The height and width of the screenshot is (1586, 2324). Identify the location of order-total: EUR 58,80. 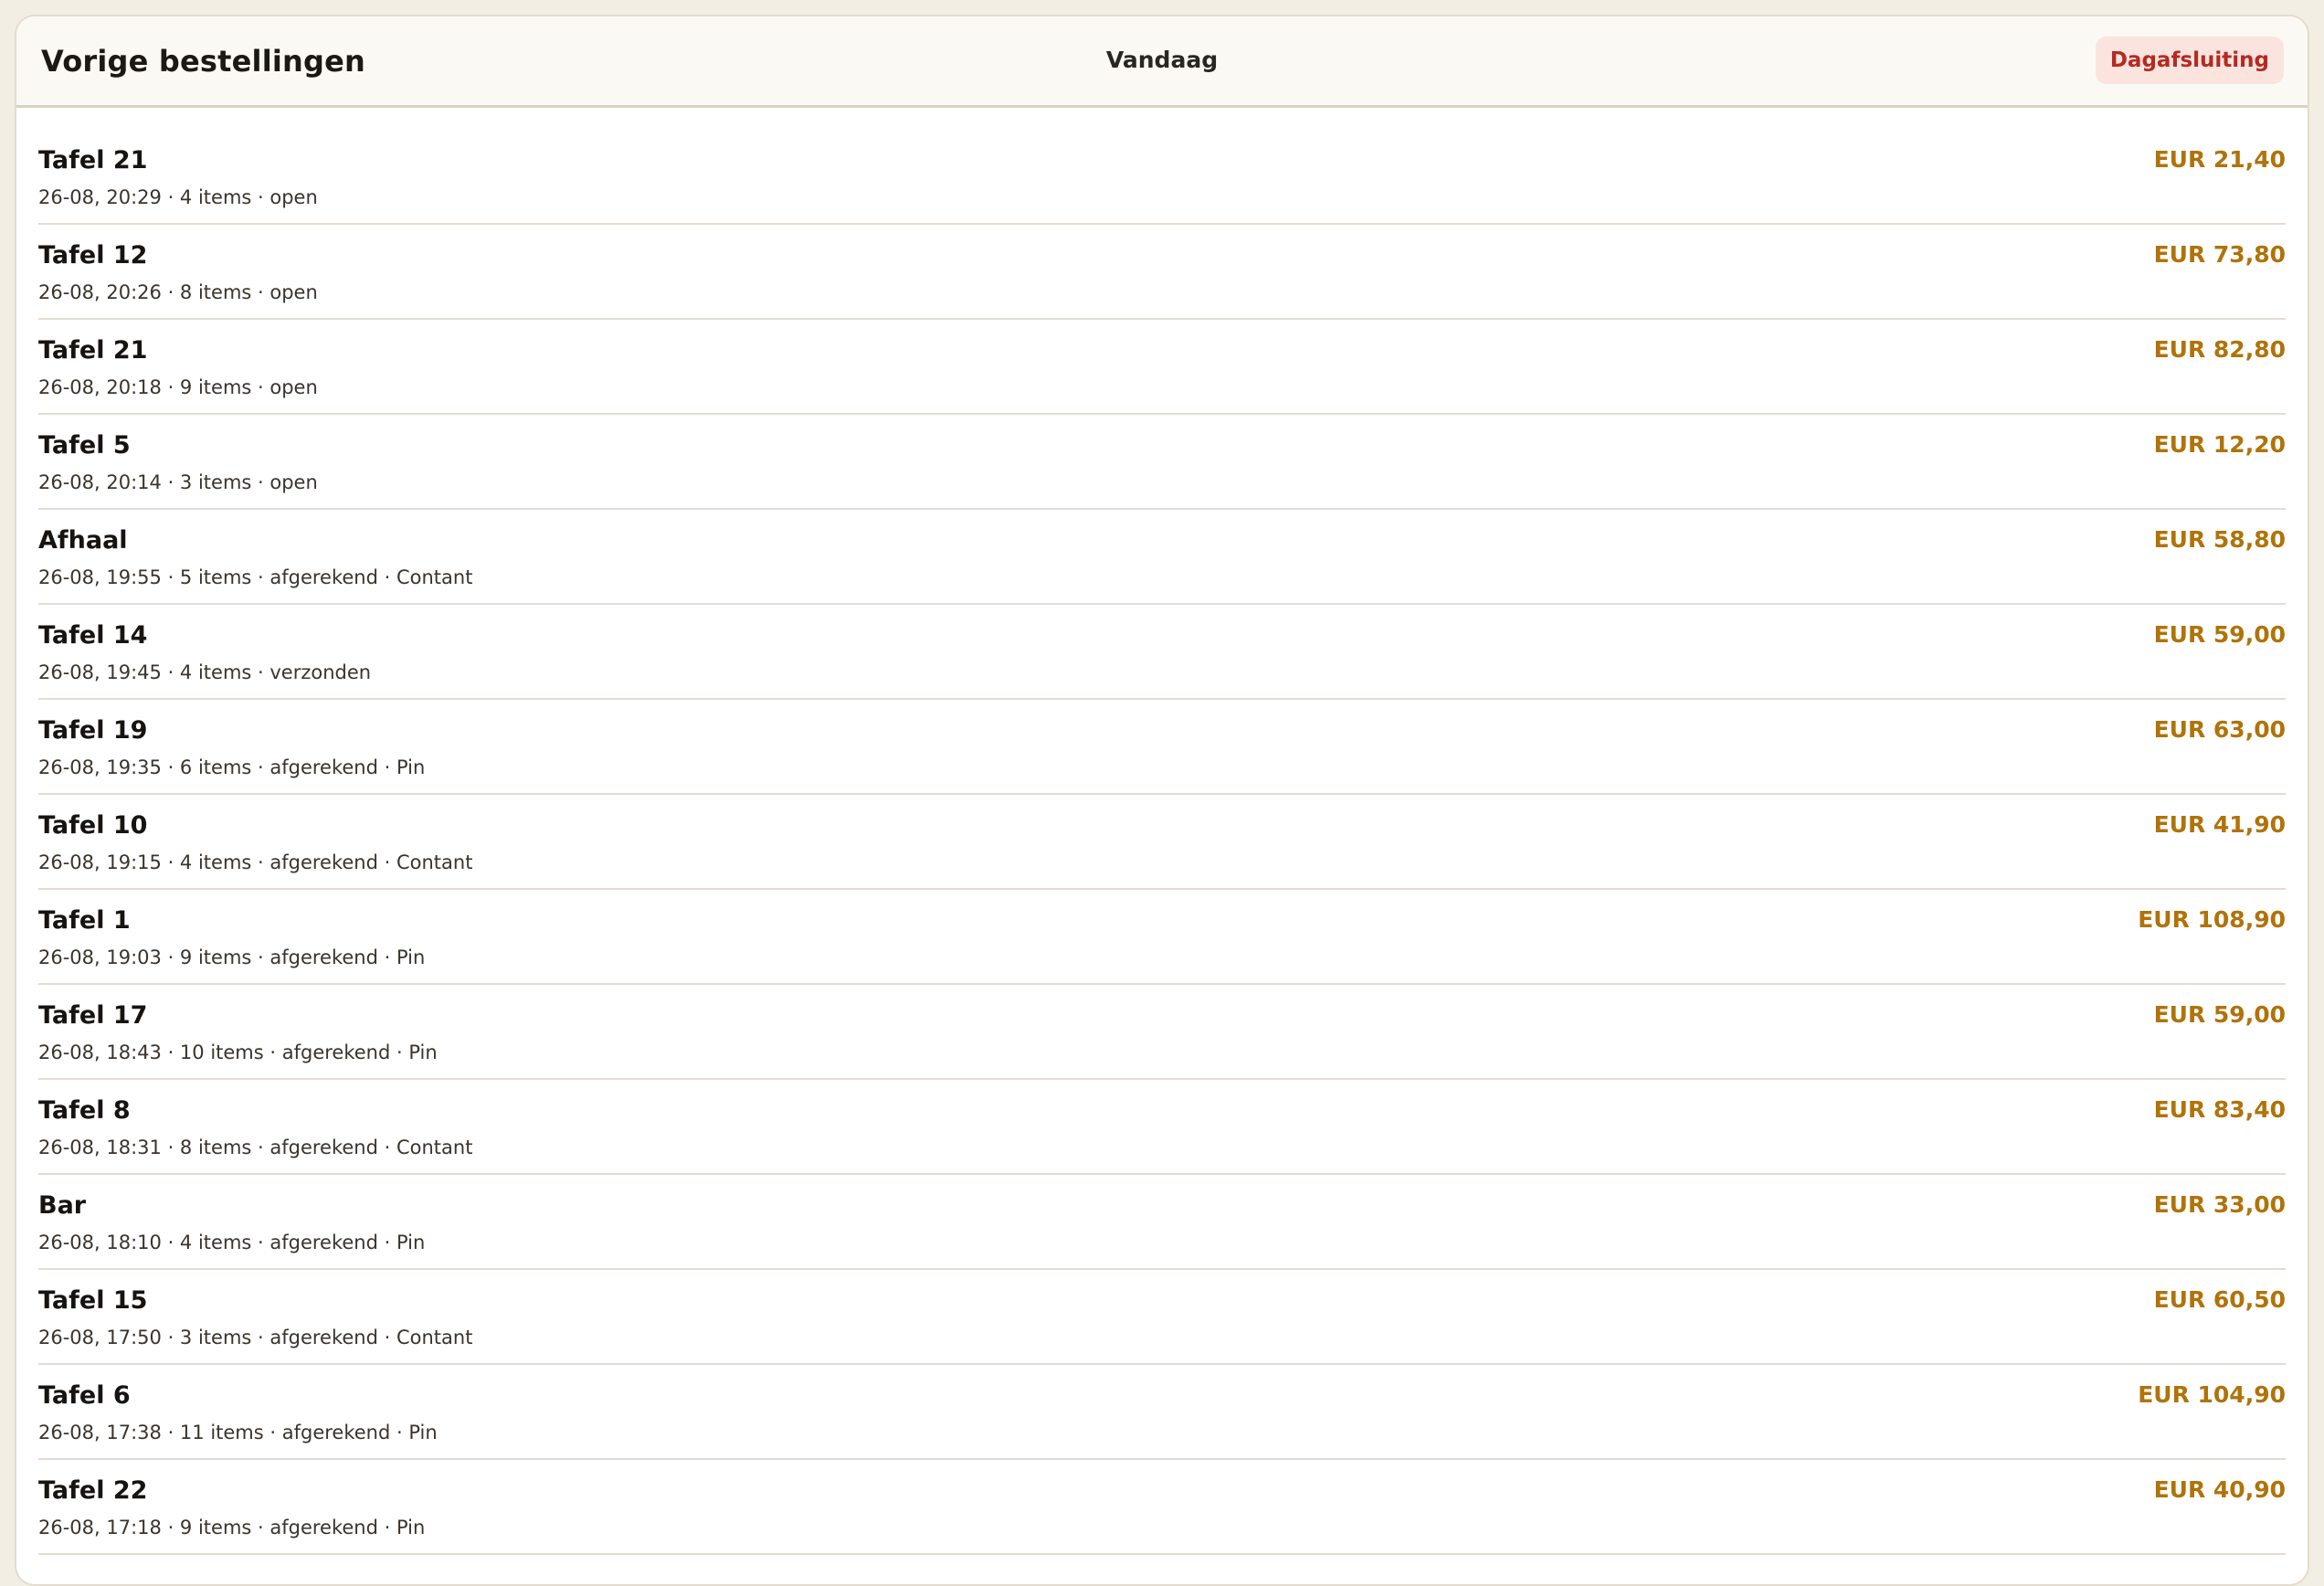
(2219, 539).